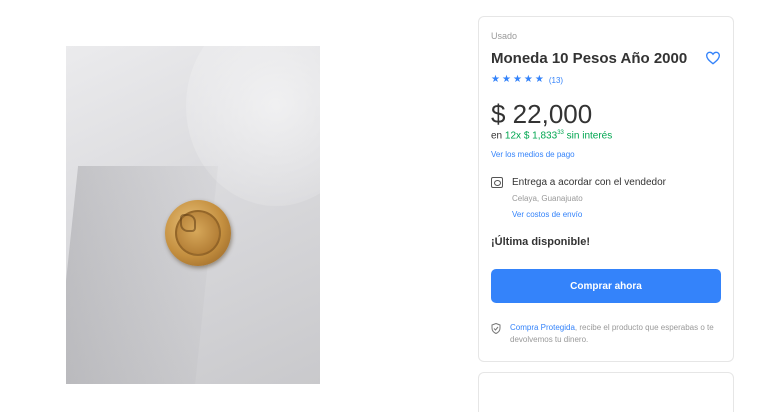 The image size is (768, 412). I want to click on delivery-label: Entrega a acordar con el vendedor, so click(589, 182).